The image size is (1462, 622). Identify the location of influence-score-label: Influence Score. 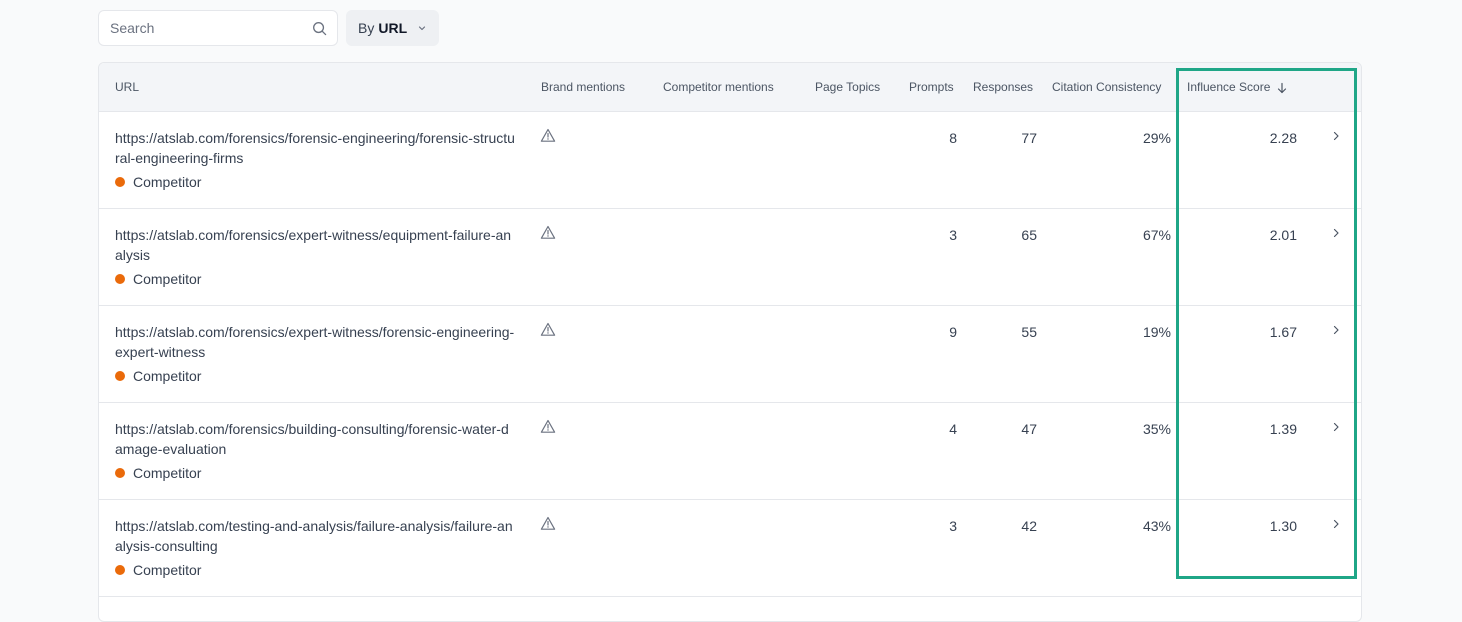
(1229, 87).